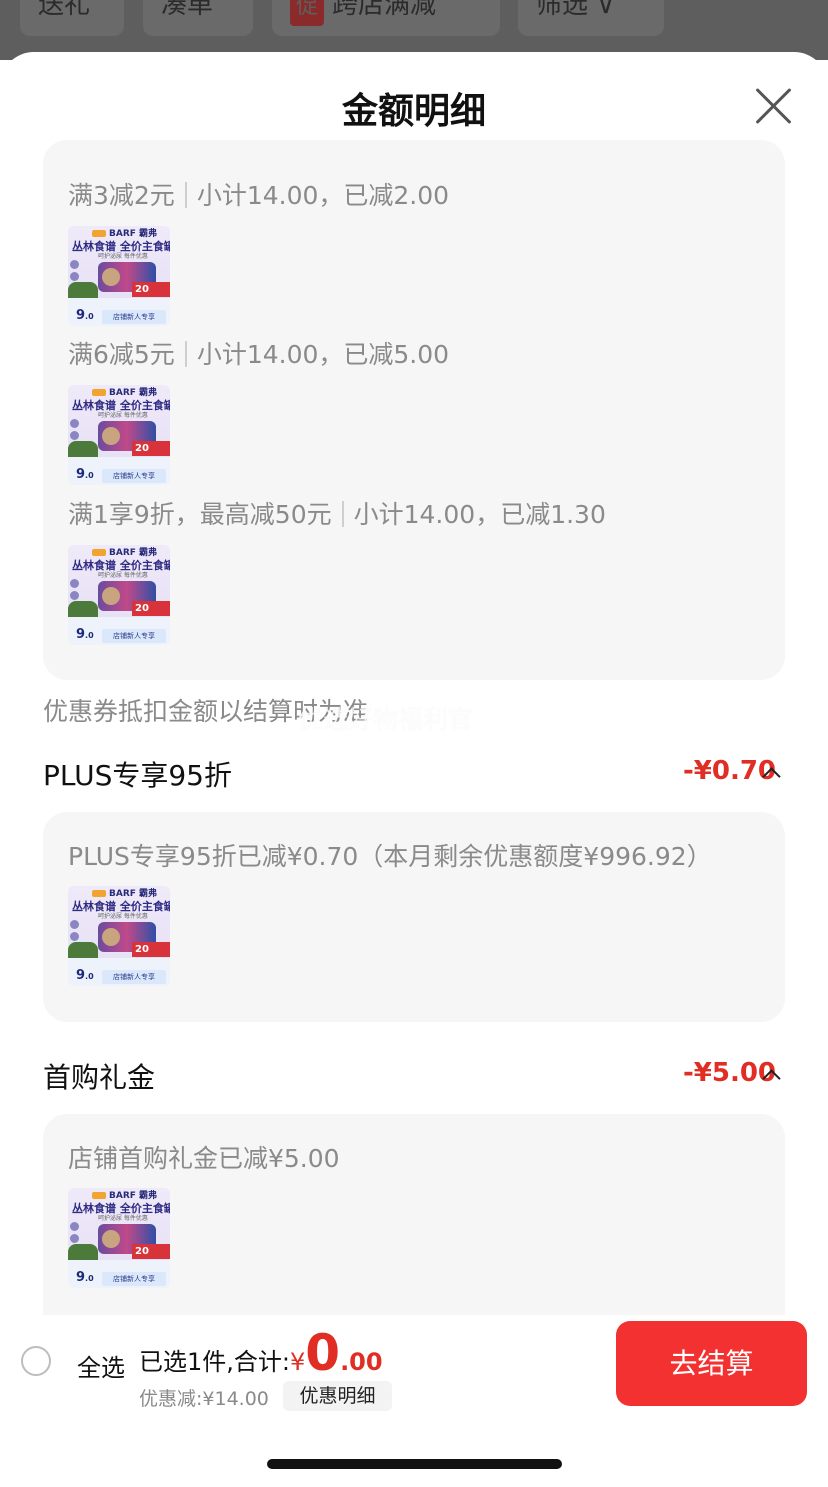 The image size is (828, 1487). What do you see at coordinates (307, 13) in the screenshot?
I see `promo-badge: 促` at bounding box center [307, 13].